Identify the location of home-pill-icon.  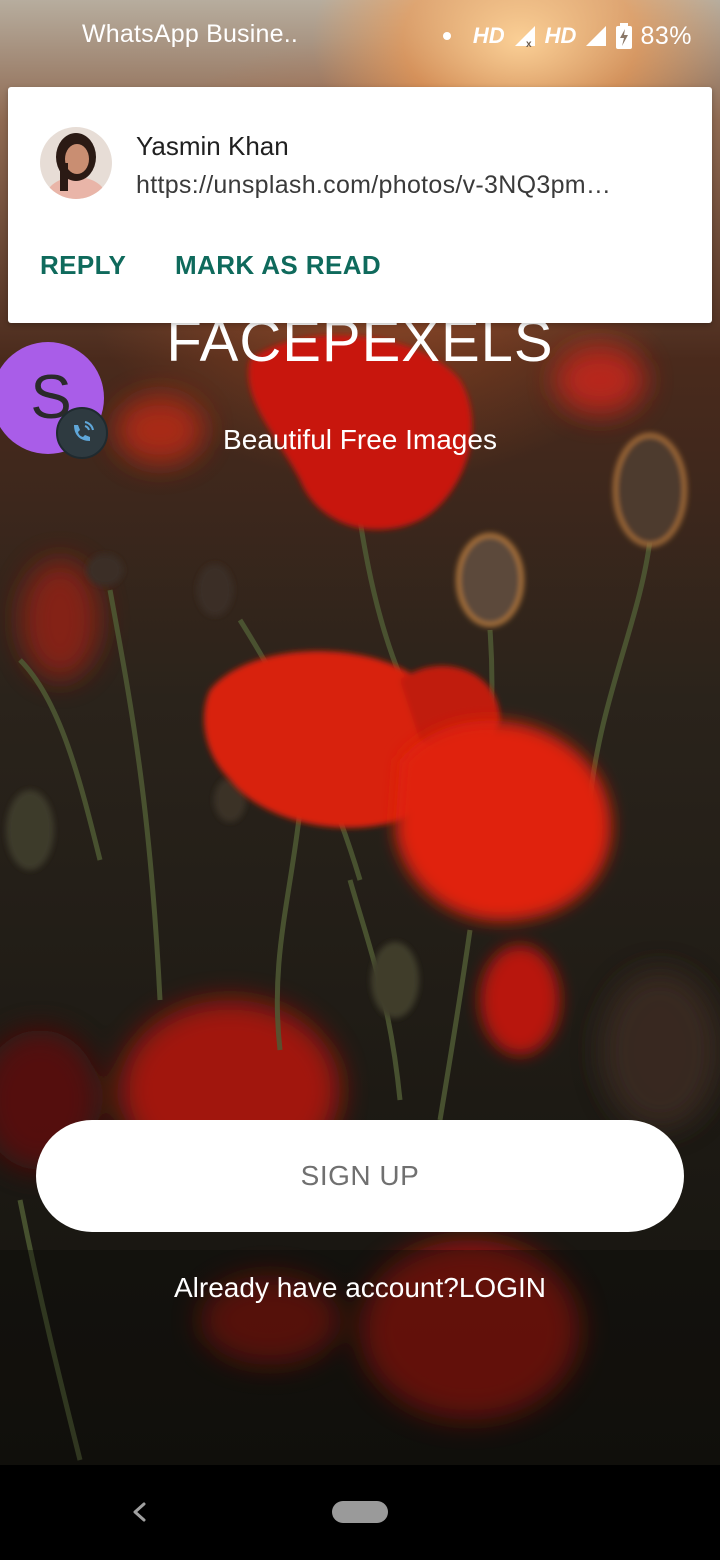
(360, 1512).